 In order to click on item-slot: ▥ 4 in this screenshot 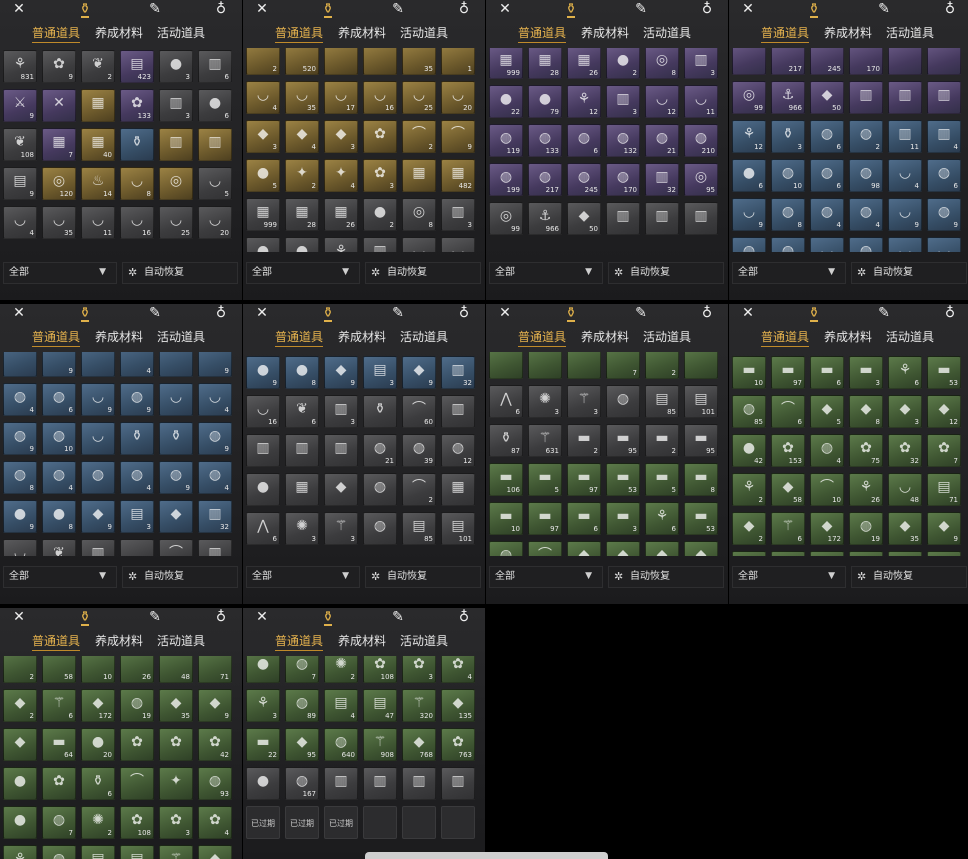, I will do `click(944, 136)`.